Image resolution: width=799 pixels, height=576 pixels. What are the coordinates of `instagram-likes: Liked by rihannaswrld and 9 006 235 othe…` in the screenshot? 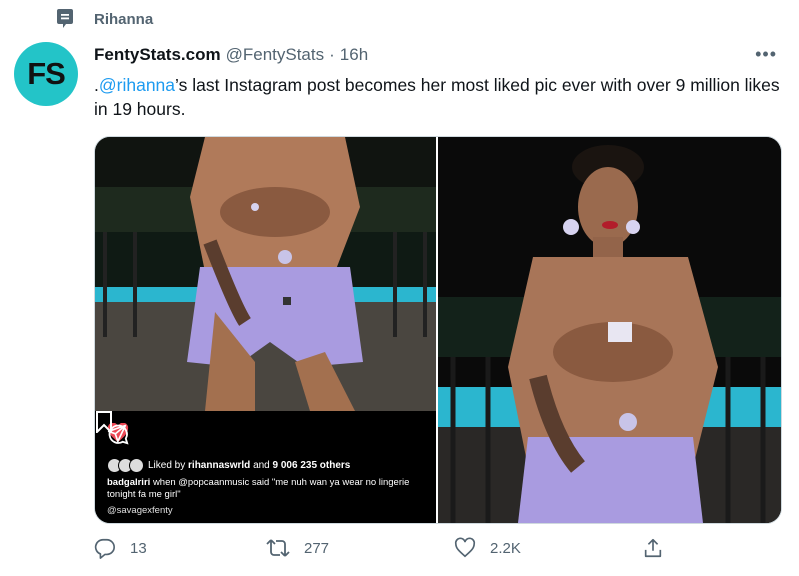 It's located at (228, 465).